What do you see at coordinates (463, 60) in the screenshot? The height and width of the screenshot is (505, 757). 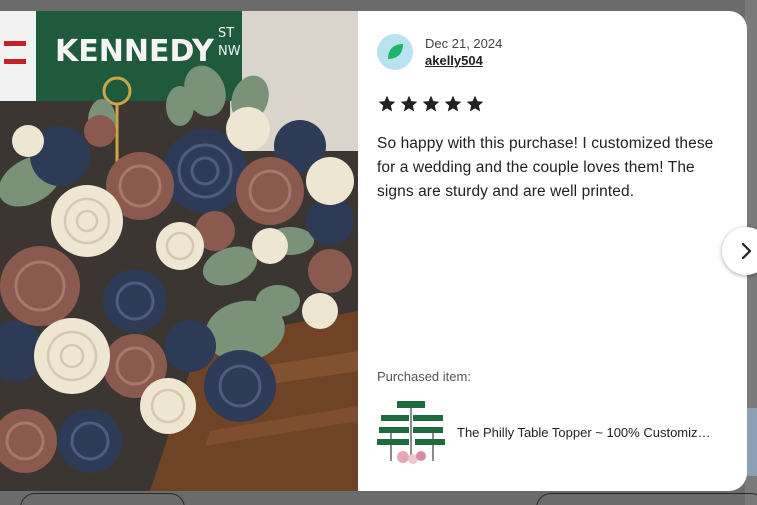 I see `reviewer-name-link: akelly504` at bounding box center [463, 60].